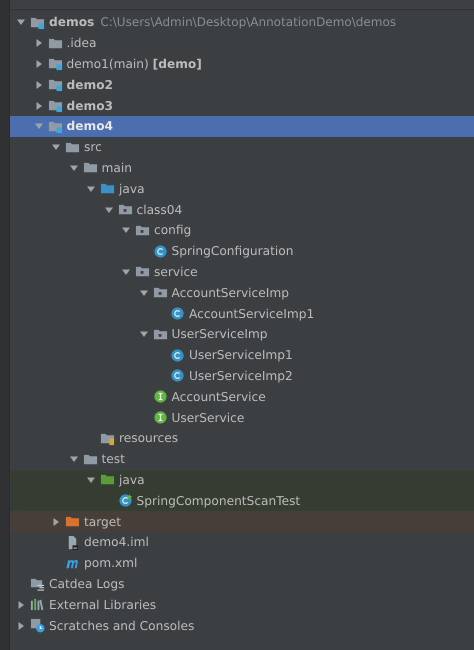  Describe the element at coordinates (102, 605) in the screenshot. I see `item-label: External Libraries` at that location.